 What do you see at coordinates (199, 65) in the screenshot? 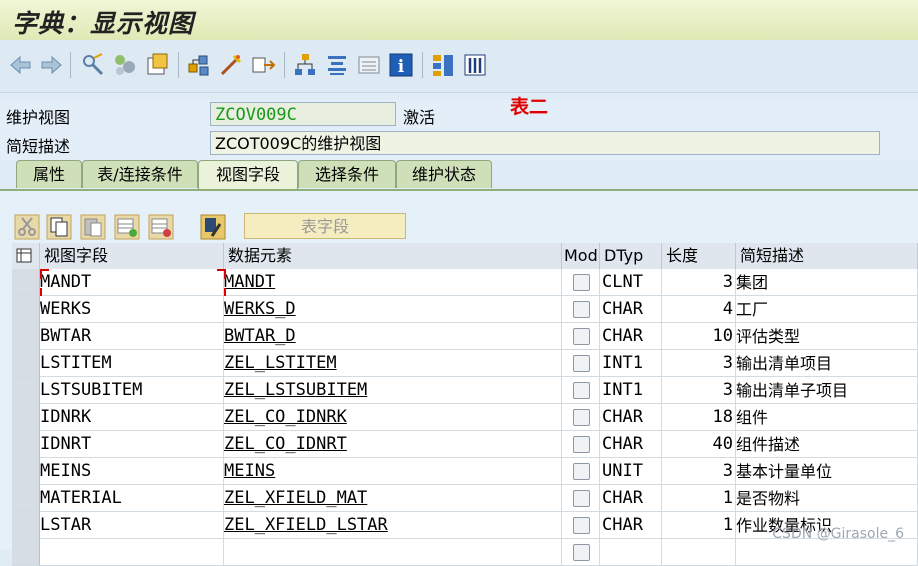
I see `check-icon` at bounding box center [199, 65].